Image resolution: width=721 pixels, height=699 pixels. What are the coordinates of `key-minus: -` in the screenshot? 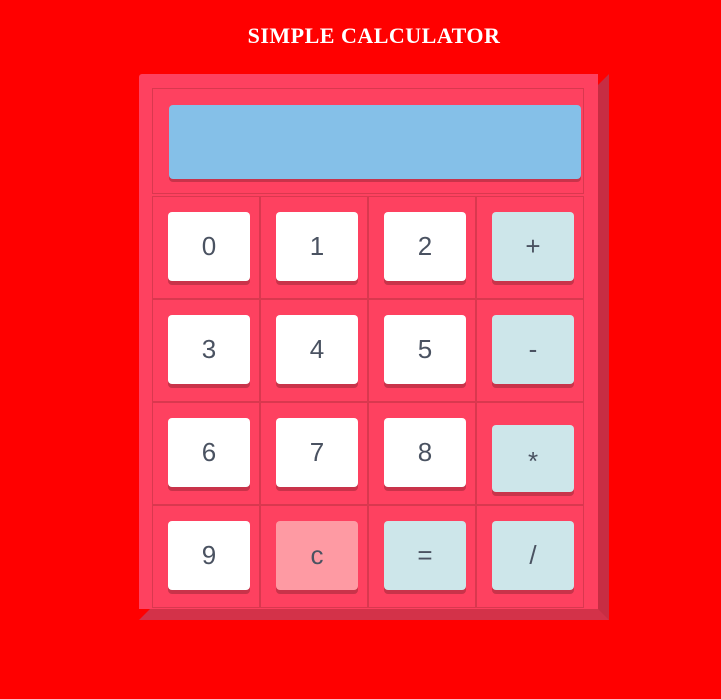 It's located at (533, 349).